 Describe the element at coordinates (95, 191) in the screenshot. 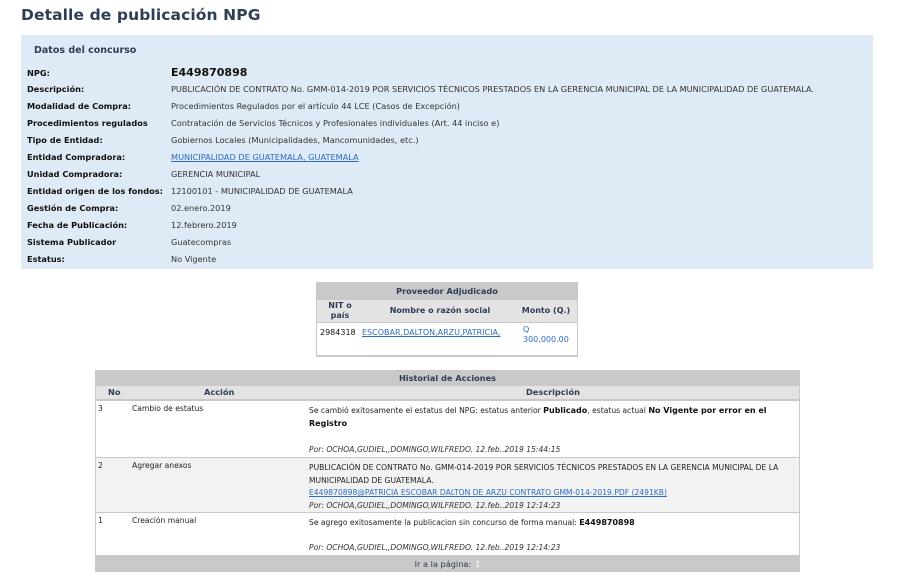

I see `field-label: Entidad origen de los fondos:` at that location.